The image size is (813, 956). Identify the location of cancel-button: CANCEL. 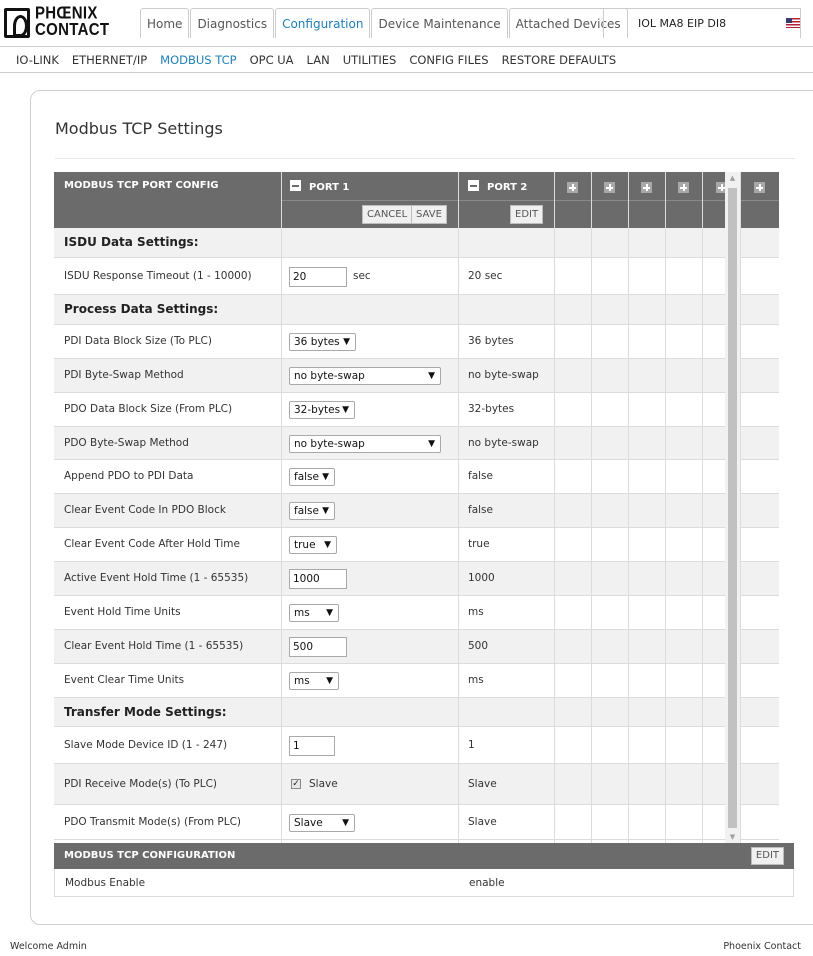
(387, 214).